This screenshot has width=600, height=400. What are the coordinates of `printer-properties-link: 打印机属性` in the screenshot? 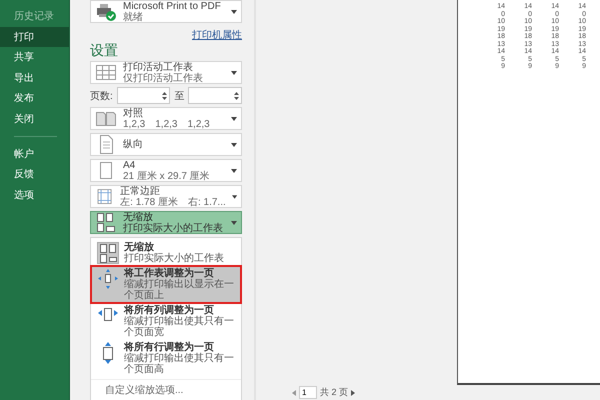 It's located at (217, 35).